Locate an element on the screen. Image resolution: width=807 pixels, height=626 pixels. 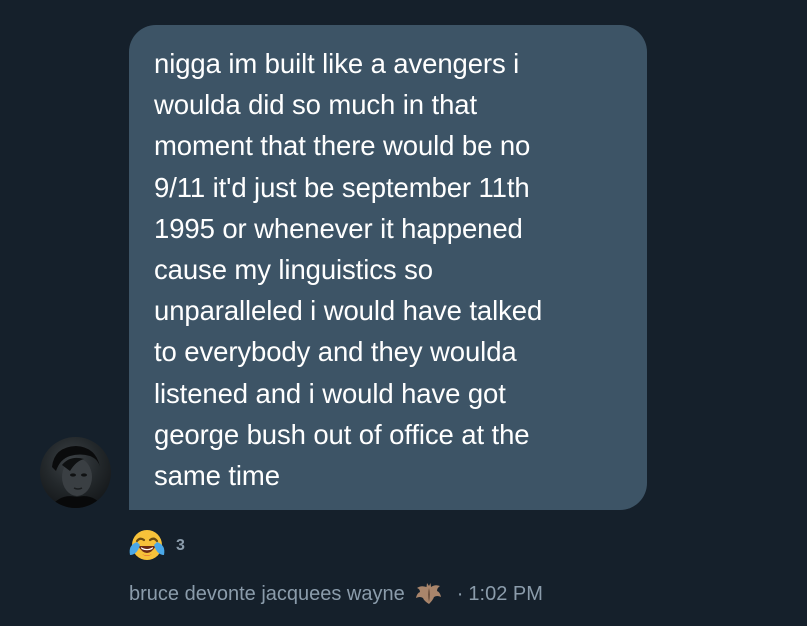
message-line: nigga im built like a avengers i is located at coordinates (337, 63).